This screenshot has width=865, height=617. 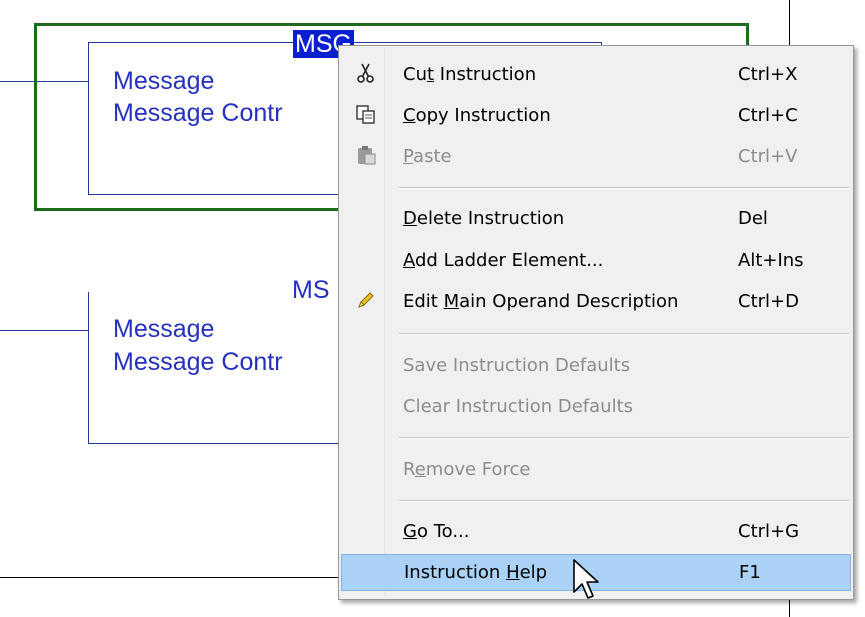 What do you see at coordinates (366, 73) in the screenshot?
I see `scissors-icon` at bounding box center [366, 73].